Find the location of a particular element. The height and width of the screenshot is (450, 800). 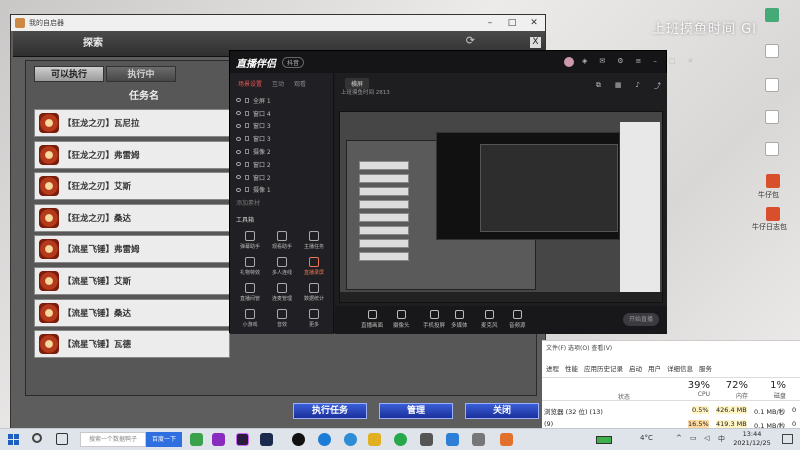

search-button: 百度一下 is located at coordinates (164, 439).